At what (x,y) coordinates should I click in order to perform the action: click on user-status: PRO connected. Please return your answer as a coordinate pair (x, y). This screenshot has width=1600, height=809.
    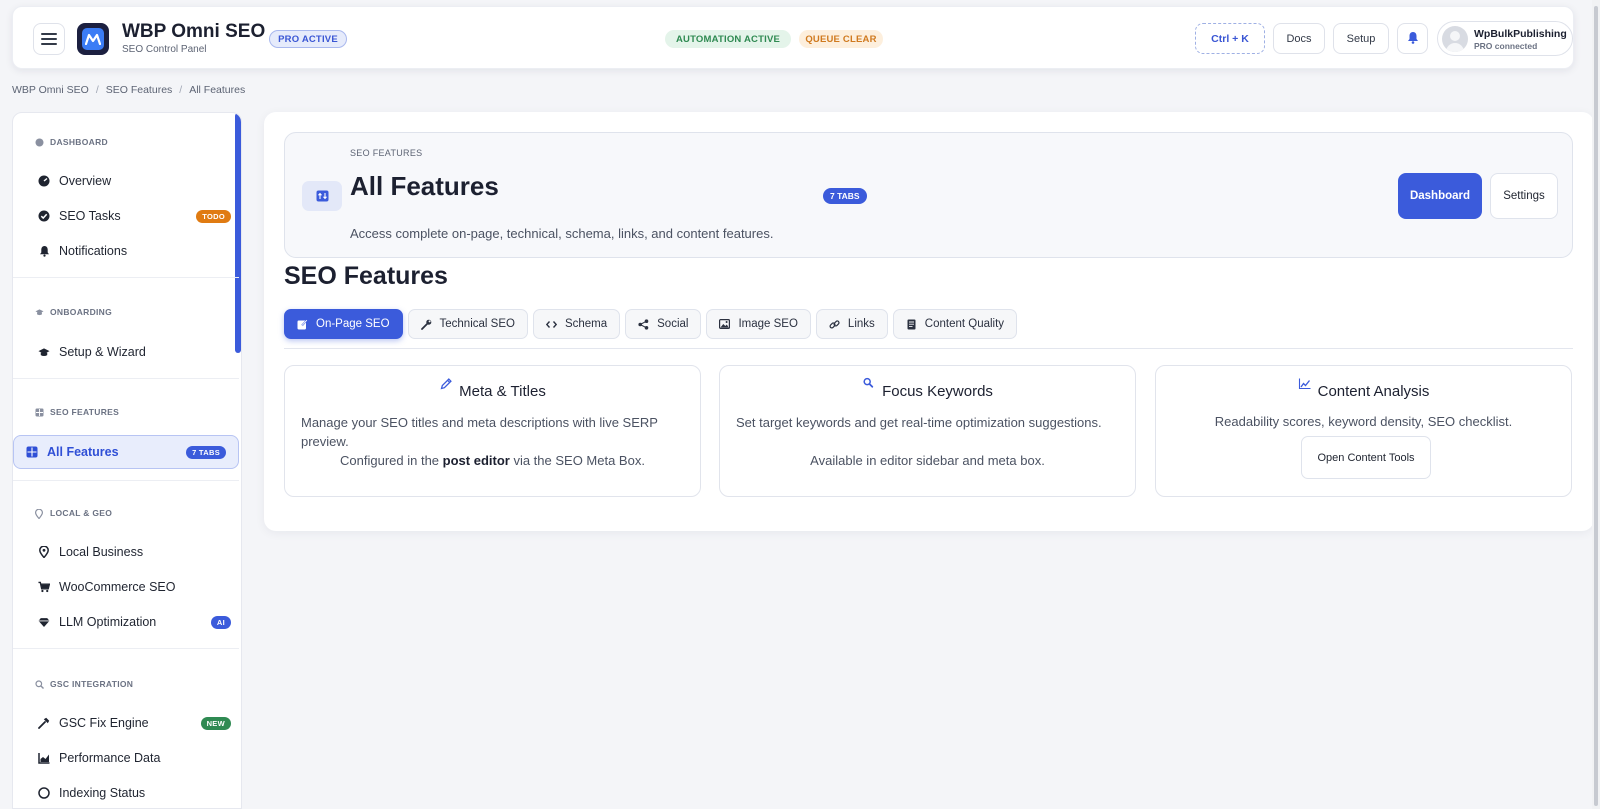
    Looking at the image, I should click on (1506, 46).